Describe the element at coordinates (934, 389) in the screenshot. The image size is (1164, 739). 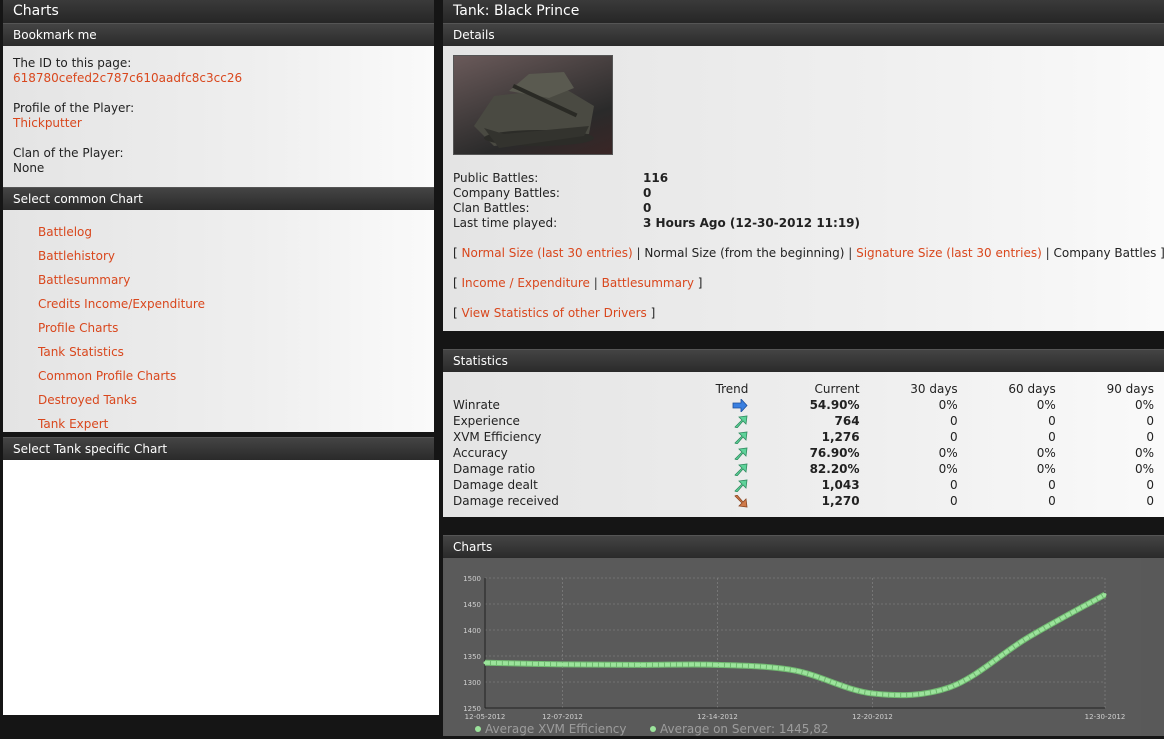
I see `col-30days: 30 days` at that location.